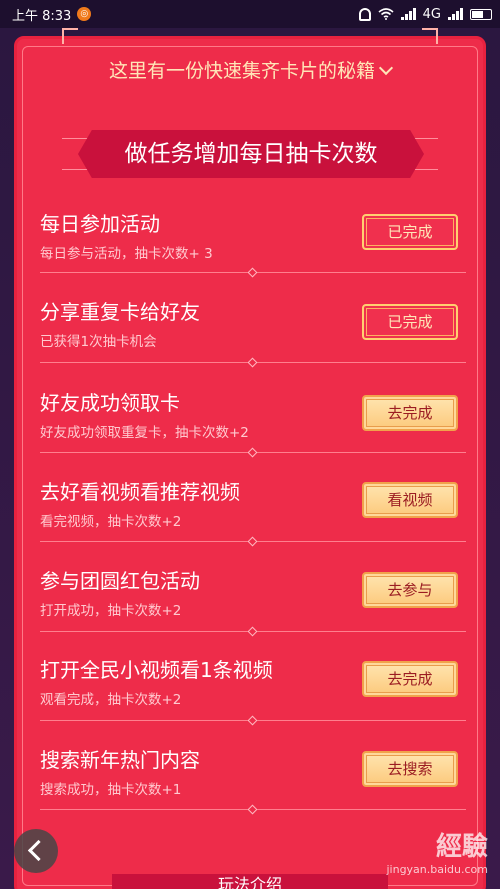  Describe the element at coordinates (461, 847) in the screenshot. I see `watermark-logo: 經驗` at that location.